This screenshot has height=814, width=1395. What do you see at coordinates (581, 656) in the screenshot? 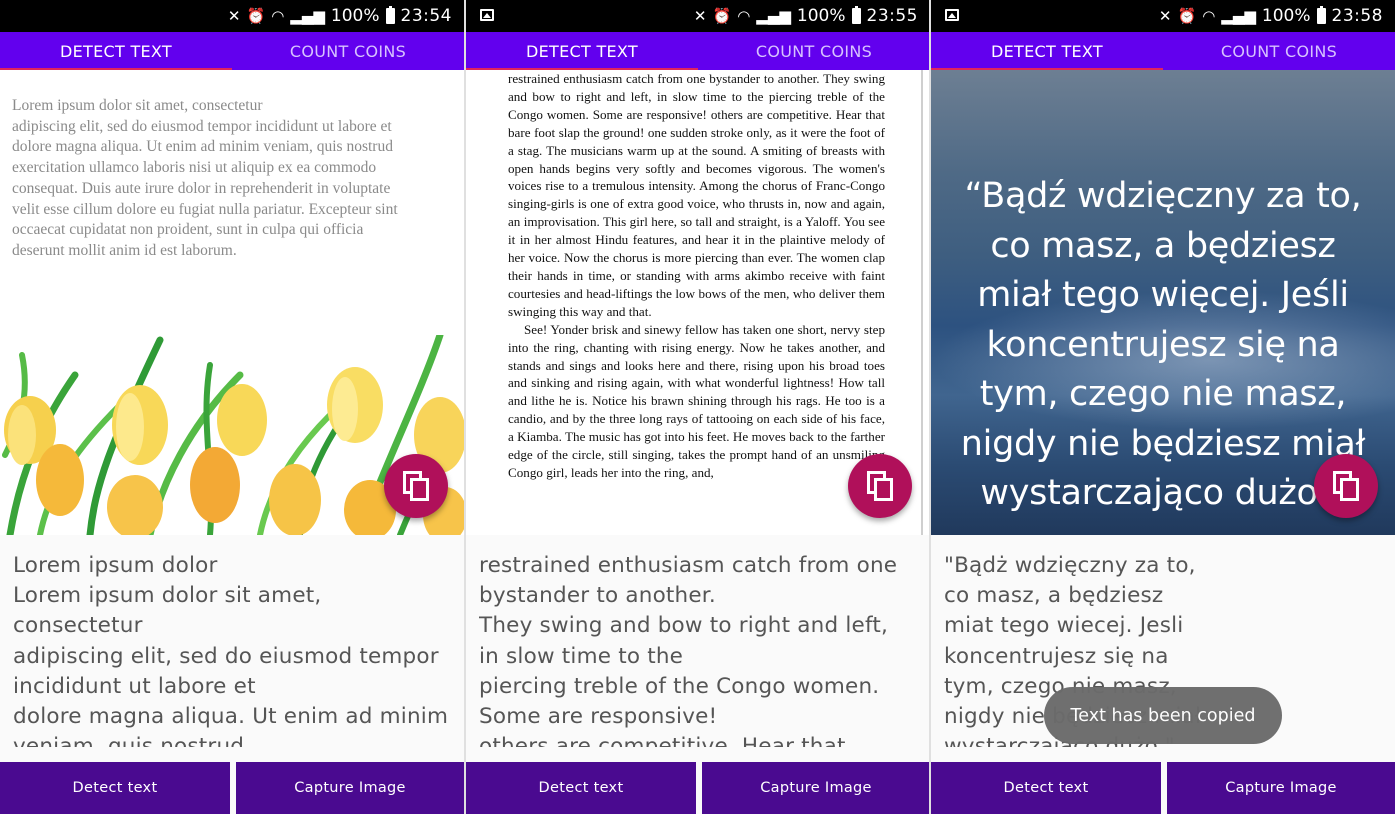
I see `result-line: in slow time to the` at bounding box center [581, 656].